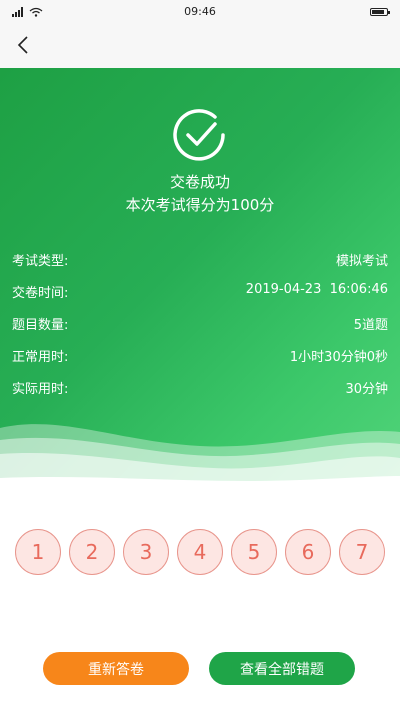  Describe the element at coordinates (40, 325) in the screenshot. I see `info-label: 题目数量:` at that location.